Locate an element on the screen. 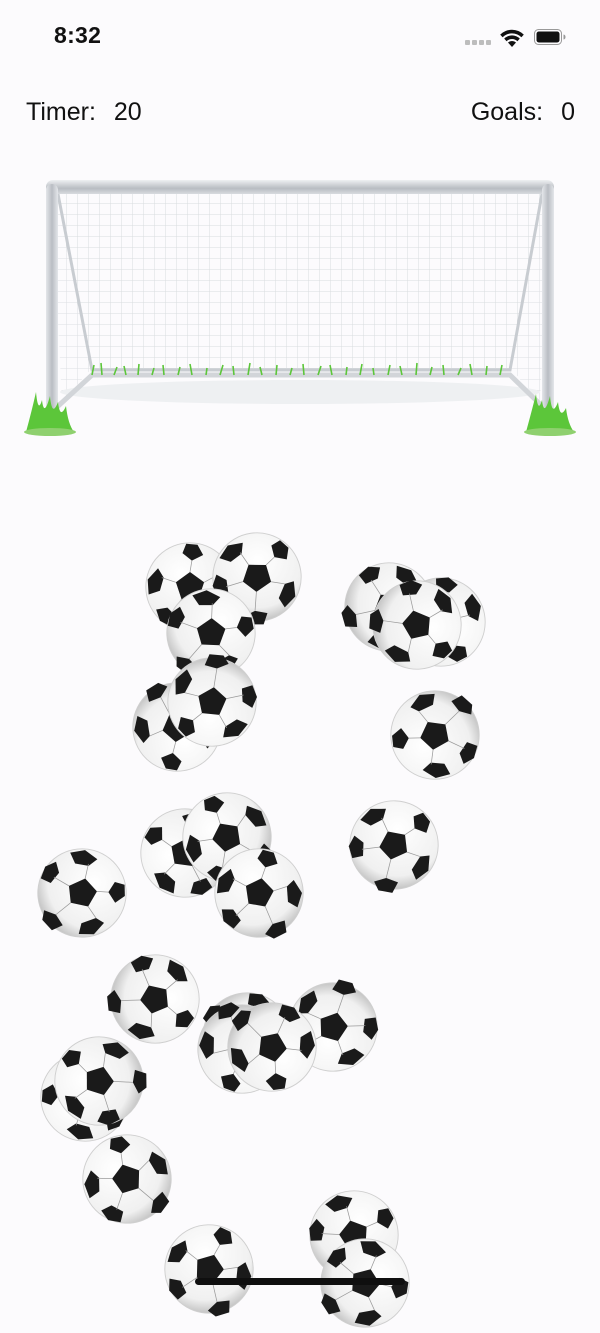 The height and width of the screenshot is (1333, 600). status-time: 8:32 is located at coordinates (78, 35).